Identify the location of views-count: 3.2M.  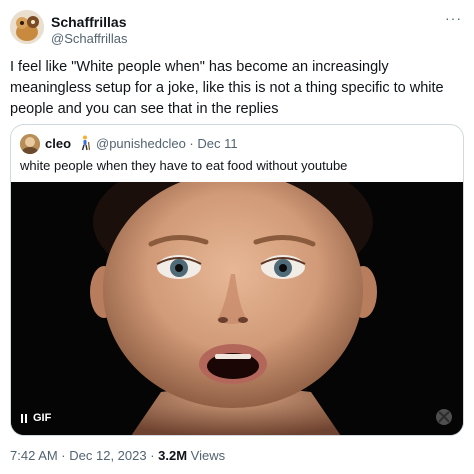
(172, 455).